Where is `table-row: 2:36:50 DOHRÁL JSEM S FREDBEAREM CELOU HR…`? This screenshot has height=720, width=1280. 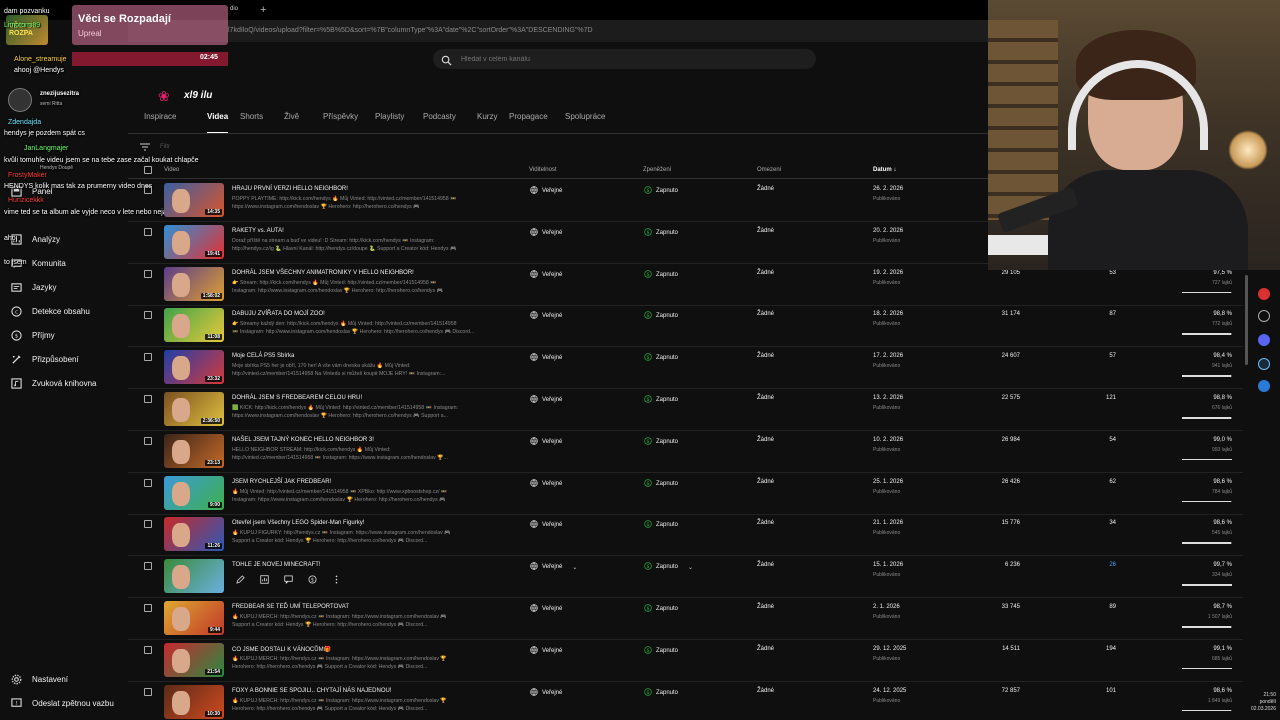
table-row: 2:36:50 DOHRÁL JSEM S FREDBEAREM CELOU HR… is located at coordinates (685, 410).